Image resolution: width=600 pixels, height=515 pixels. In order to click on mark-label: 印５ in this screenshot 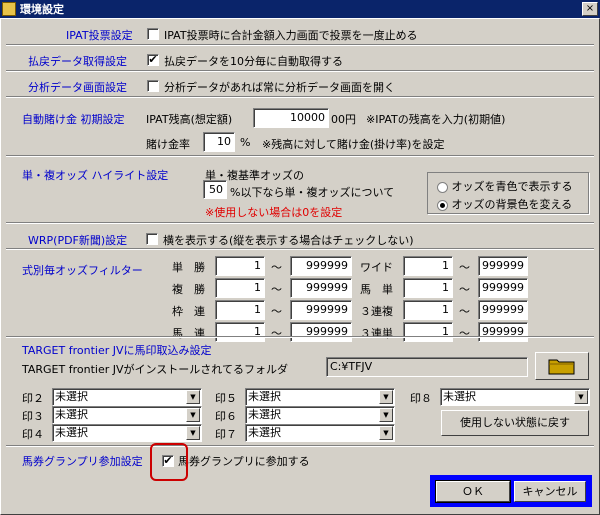, I will do `click(226, 398)`.